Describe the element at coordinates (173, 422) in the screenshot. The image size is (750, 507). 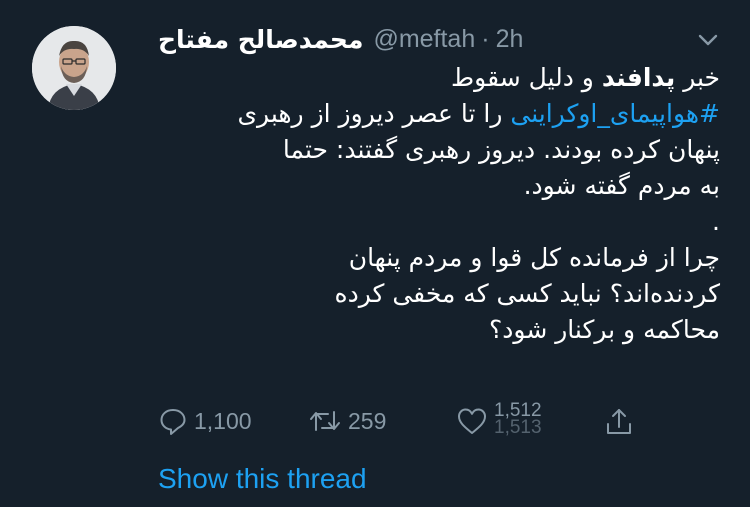
I see `reply-icon` at that location.